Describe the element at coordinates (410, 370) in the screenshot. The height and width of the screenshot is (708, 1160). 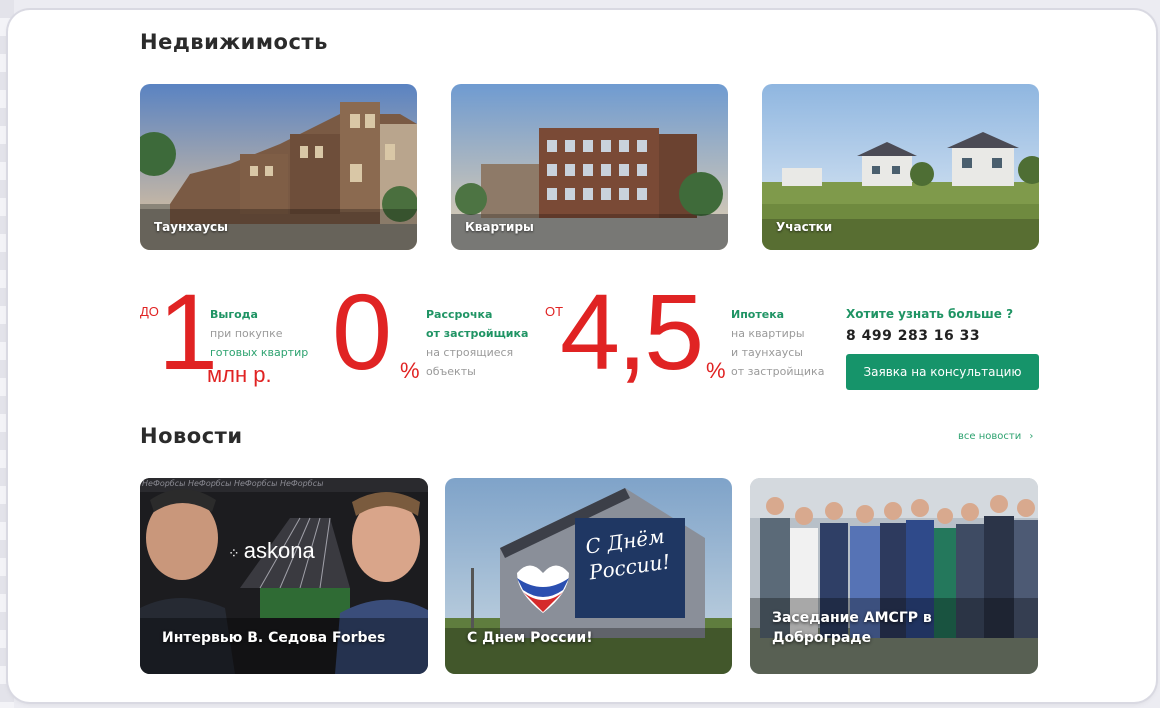
I see `installment-percent: %` at that location.